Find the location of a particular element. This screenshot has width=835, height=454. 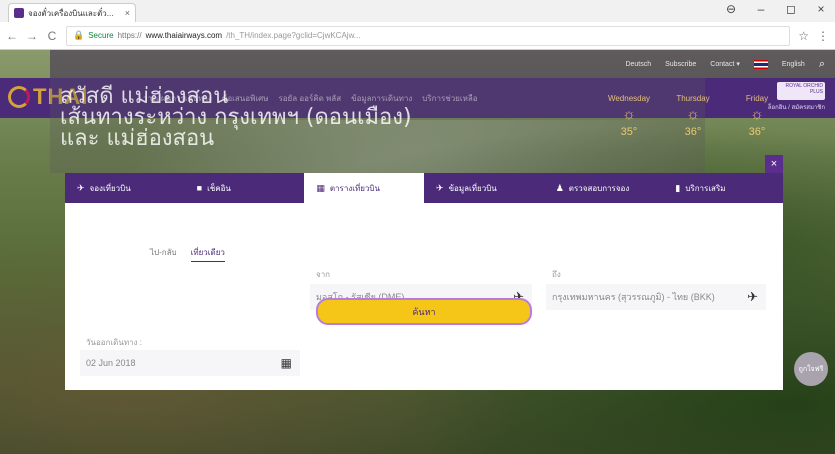

chat-button: ถูกใจฟรี is located at coordinates (811, 369).